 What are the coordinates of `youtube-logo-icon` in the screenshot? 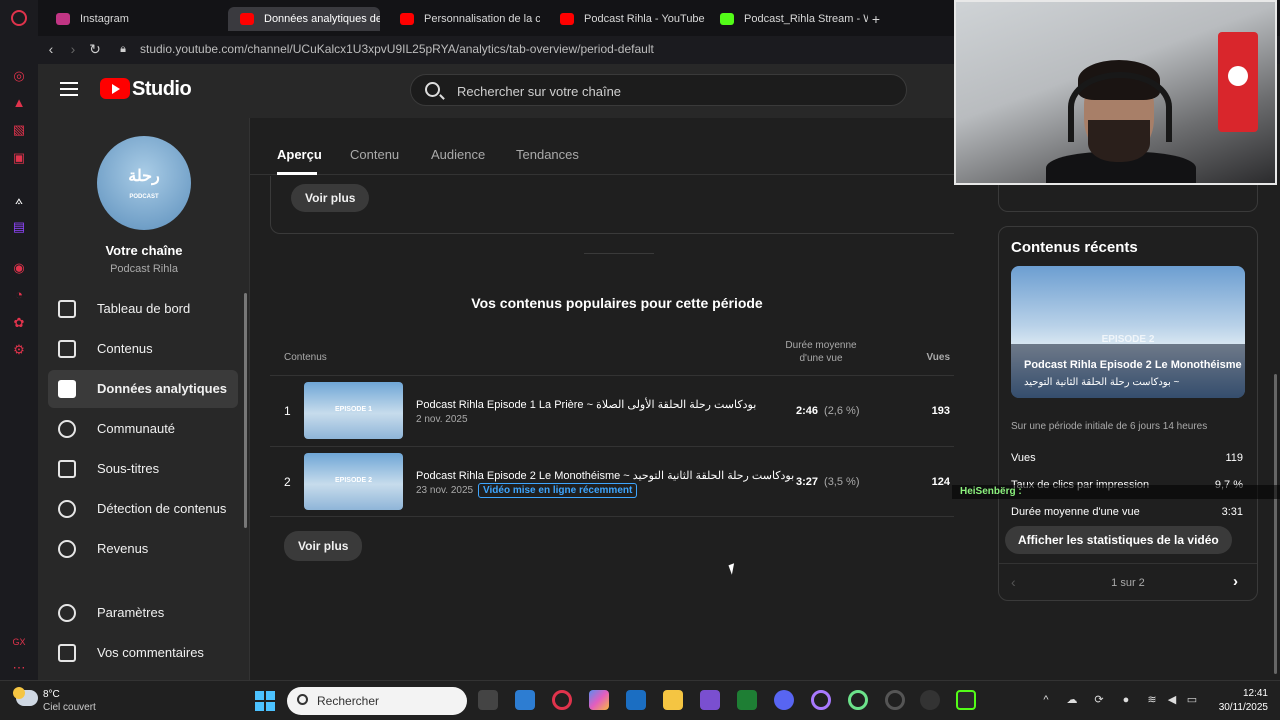 It's located at (115, 88).